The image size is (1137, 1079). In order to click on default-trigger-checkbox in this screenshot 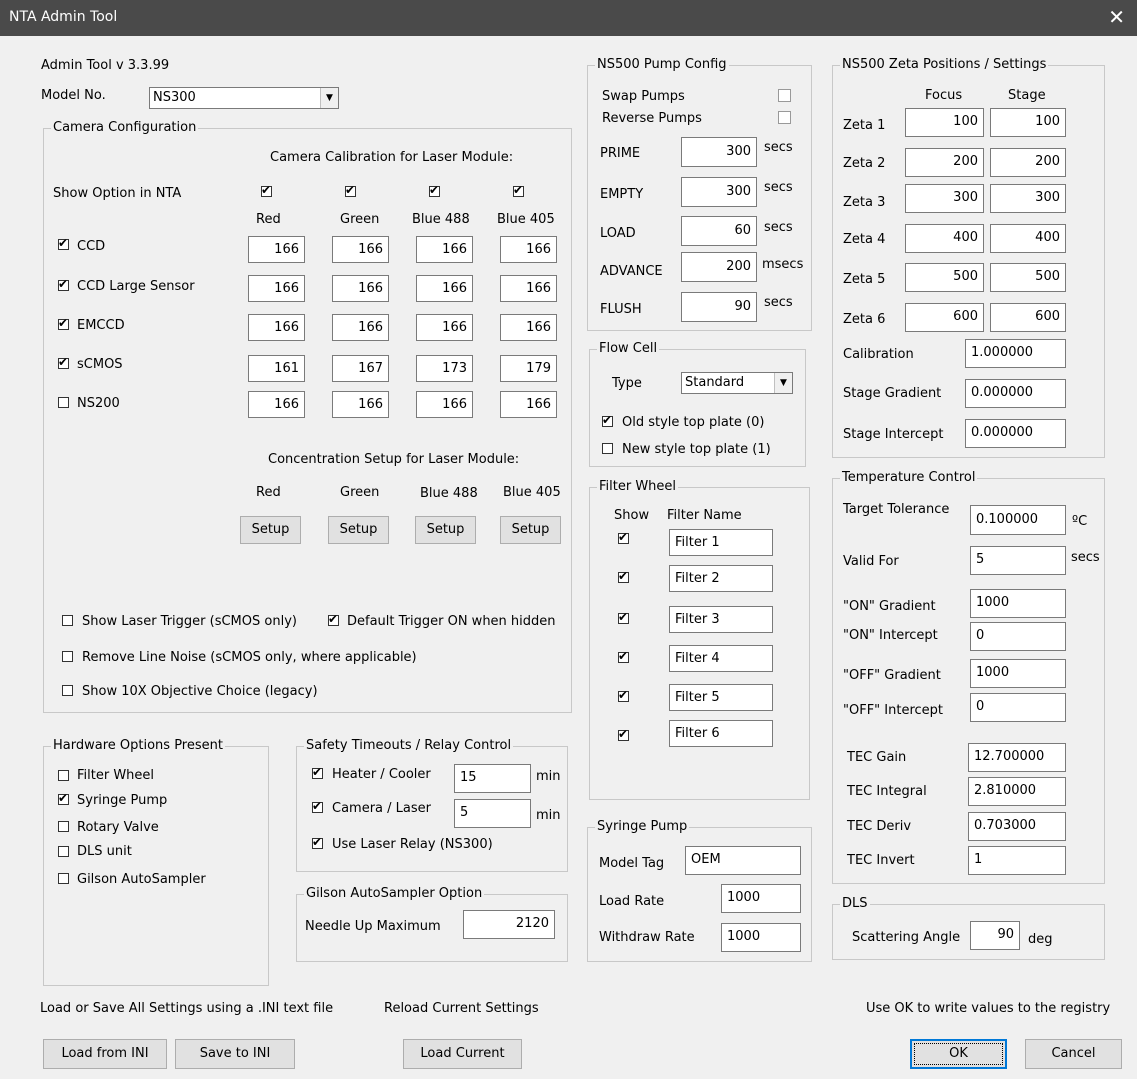, I will do `click(333, 619)`.